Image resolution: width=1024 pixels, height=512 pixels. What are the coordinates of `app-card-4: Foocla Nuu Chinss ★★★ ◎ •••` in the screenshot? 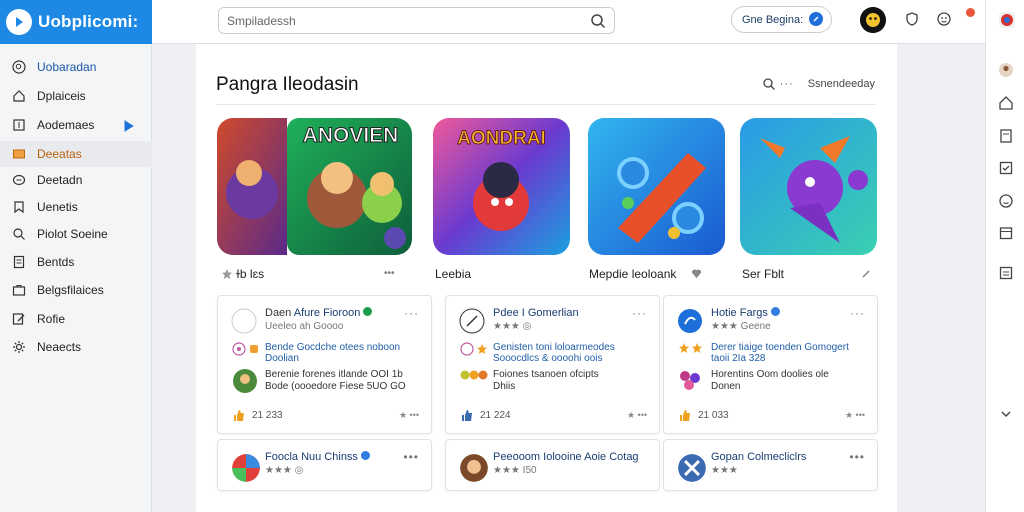 It's located at (324, 465).